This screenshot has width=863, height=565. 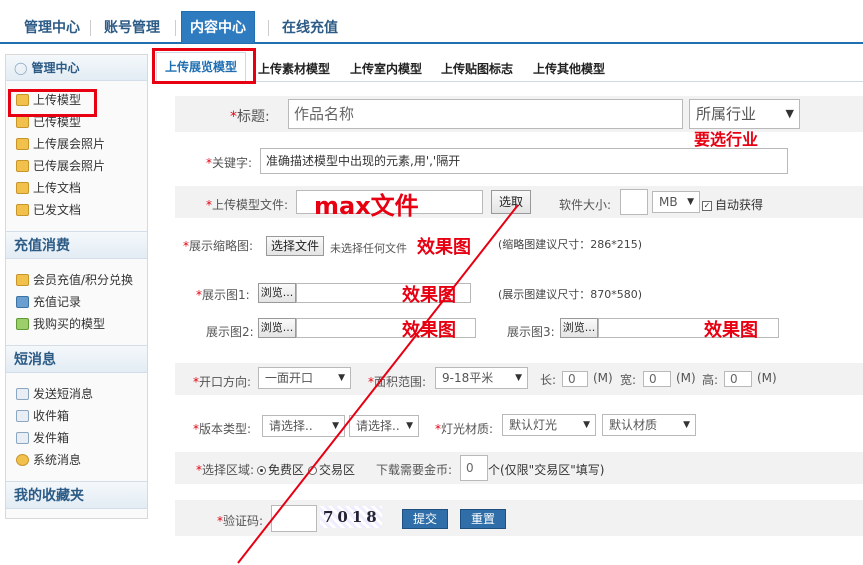 I want to click on checkbox-checked-icon: ✓, so click(x=707, y=205).